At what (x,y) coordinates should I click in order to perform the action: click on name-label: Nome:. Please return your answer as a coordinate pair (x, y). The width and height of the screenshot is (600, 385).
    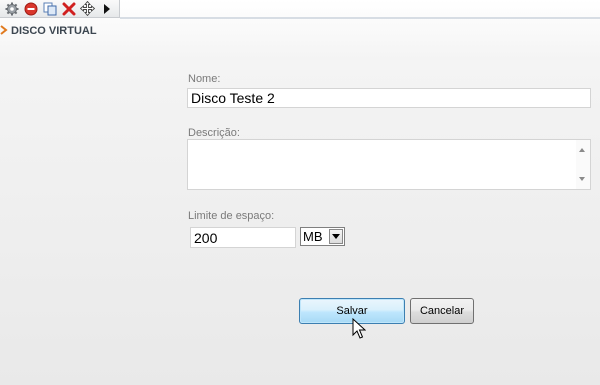
    Looking at the image, I should click on (204, 79).